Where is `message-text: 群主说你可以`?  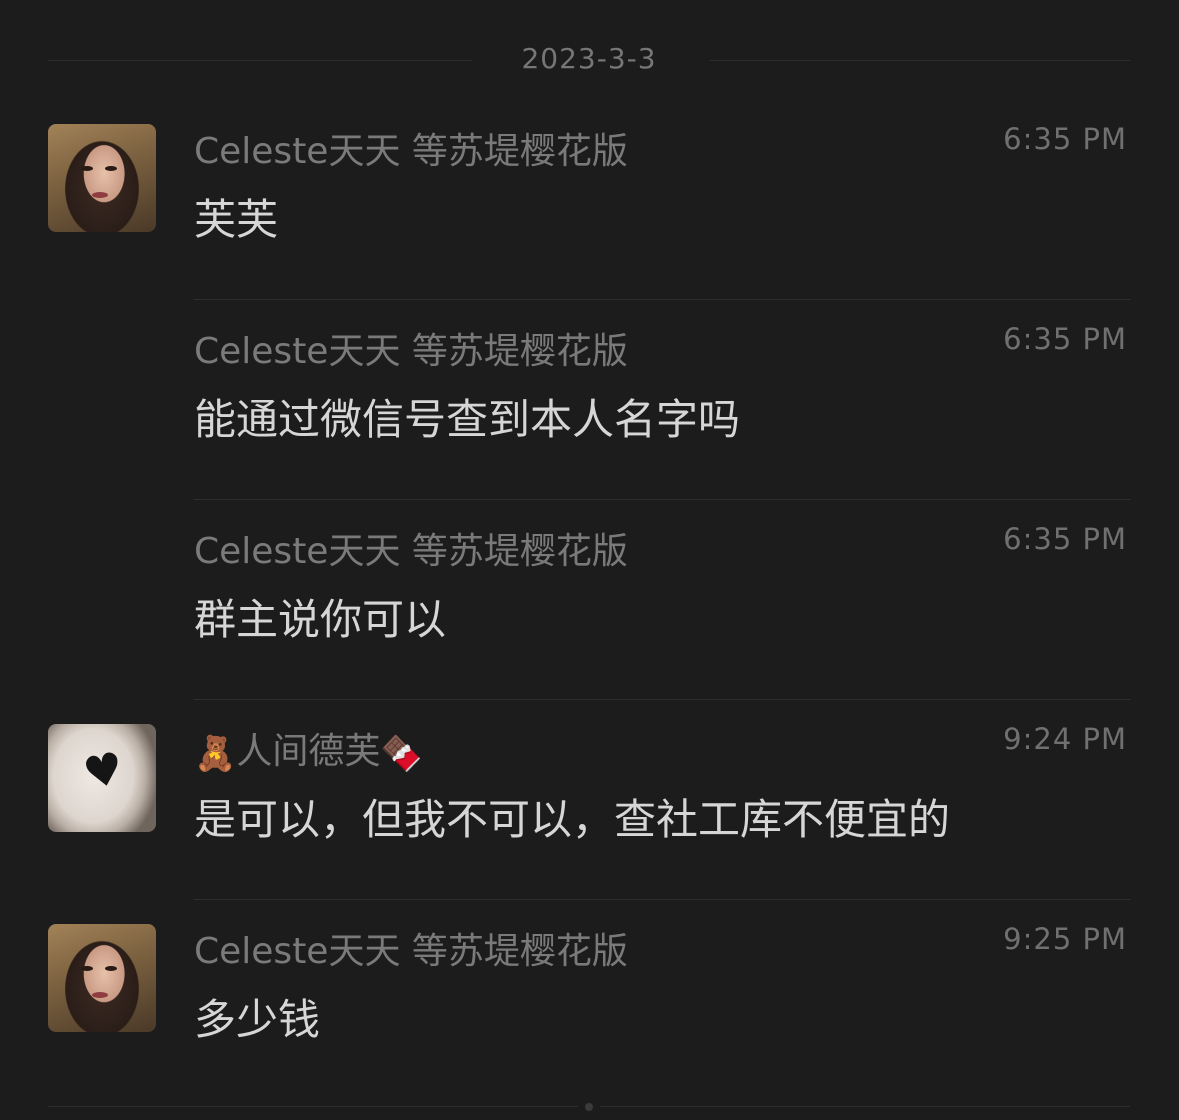
message-text: 群主说你可以 is located at coordinates (320, 616).